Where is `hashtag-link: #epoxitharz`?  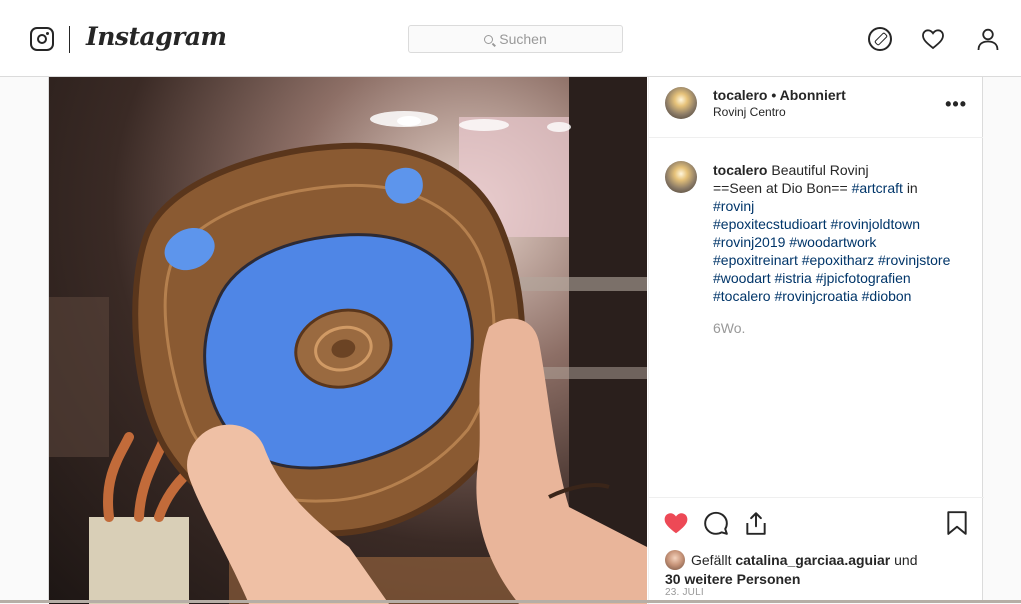
hashtag-link: #epoxitharz is located at coordinates (838, 260).